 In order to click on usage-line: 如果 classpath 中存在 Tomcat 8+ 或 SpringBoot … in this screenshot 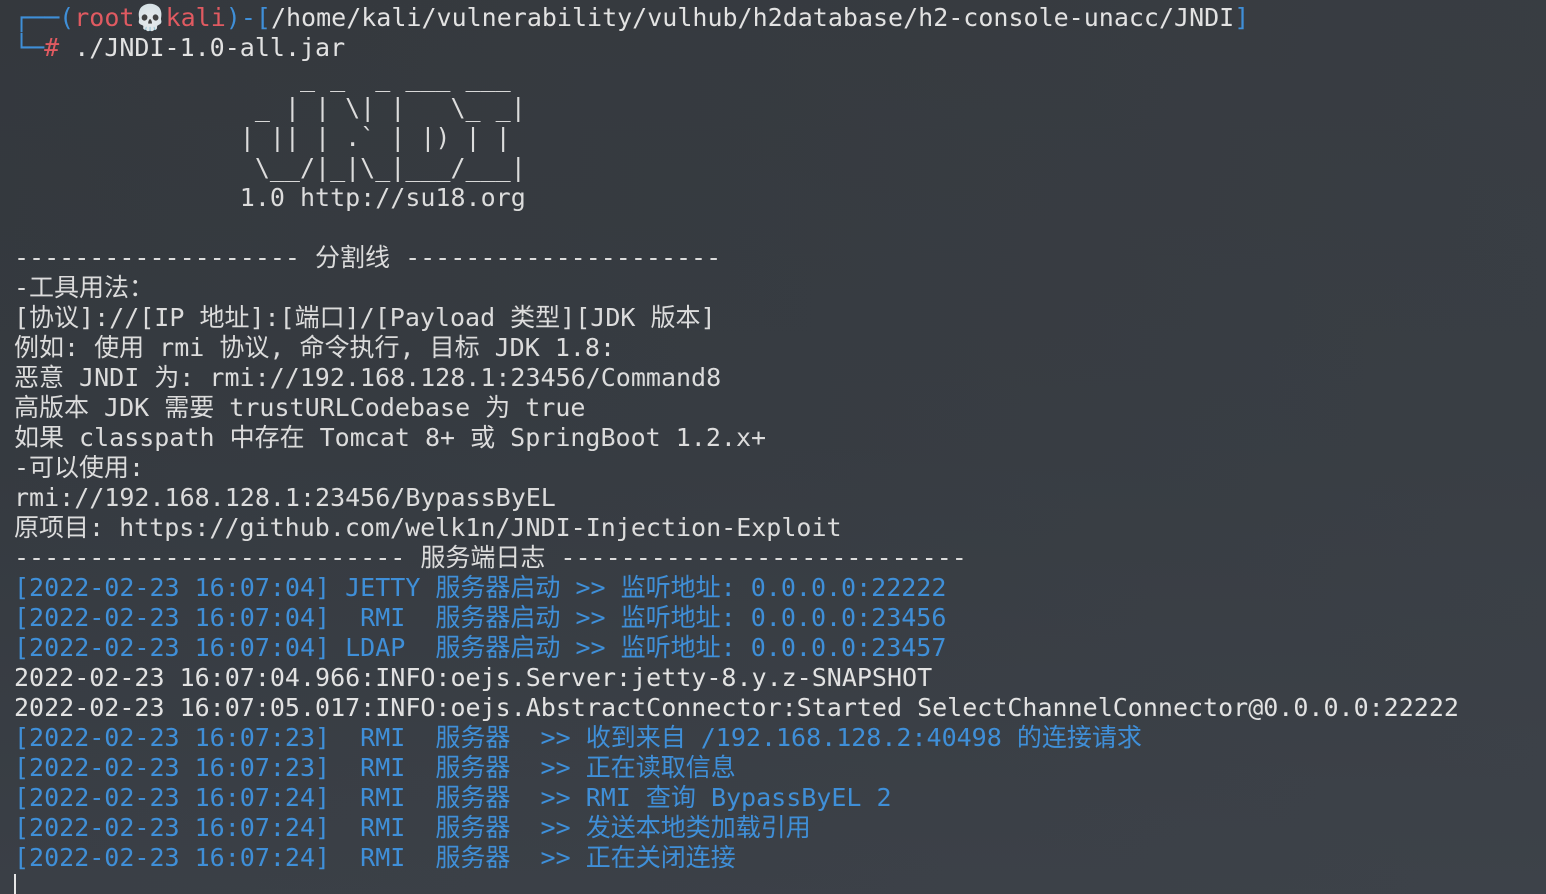, I will do `click(390, 437)`.